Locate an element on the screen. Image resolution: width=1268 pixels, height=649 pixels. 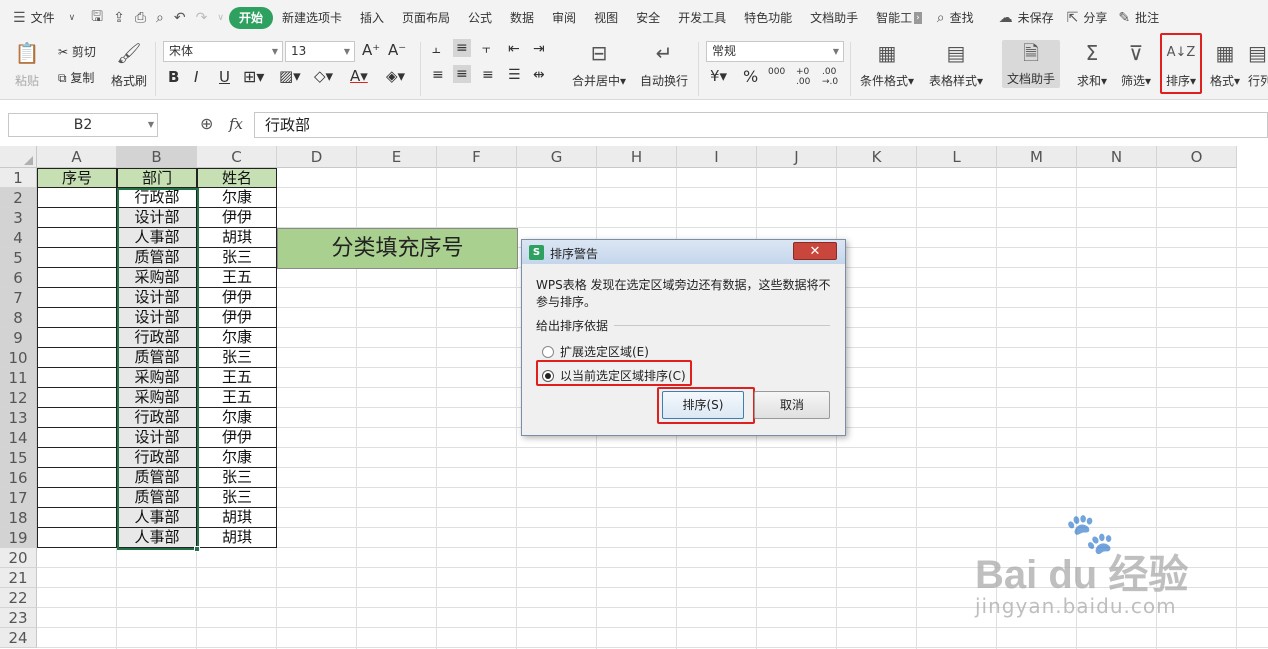
indent-increase-icon: ⇥ is located at coordinates (539, 49).